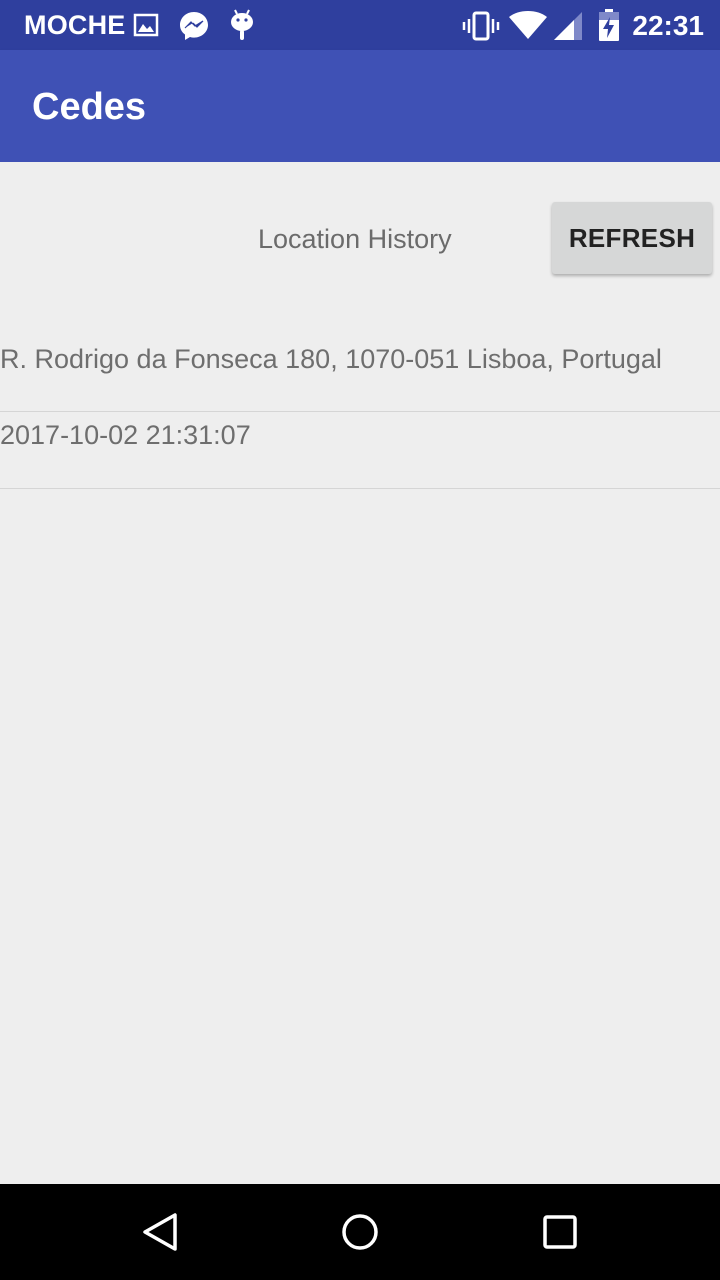  I want to click on status-bar: MOCHE 22:31, so click(360, 25).